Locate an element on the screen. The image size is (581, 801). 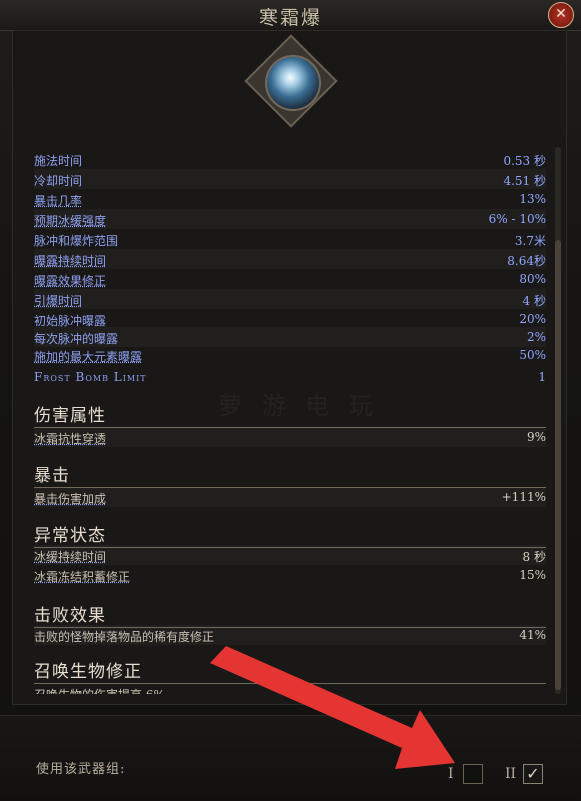
section-title: 伤害属性 is located at coordinates (70, 416).